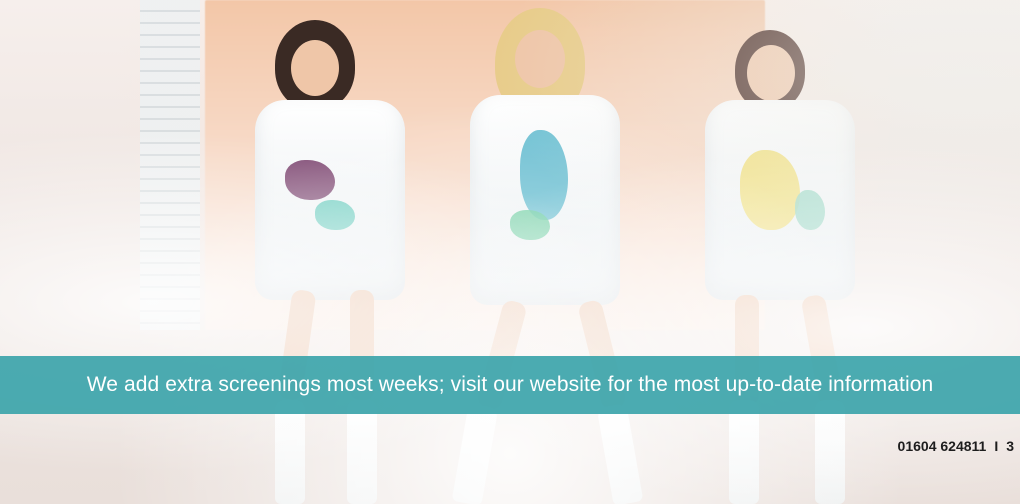 The height and width of the screenshot is (504, 1020). Describe the element at coordinates (942, 446) in the screenshot. I see `phone-number: 01604 624811` at that location.